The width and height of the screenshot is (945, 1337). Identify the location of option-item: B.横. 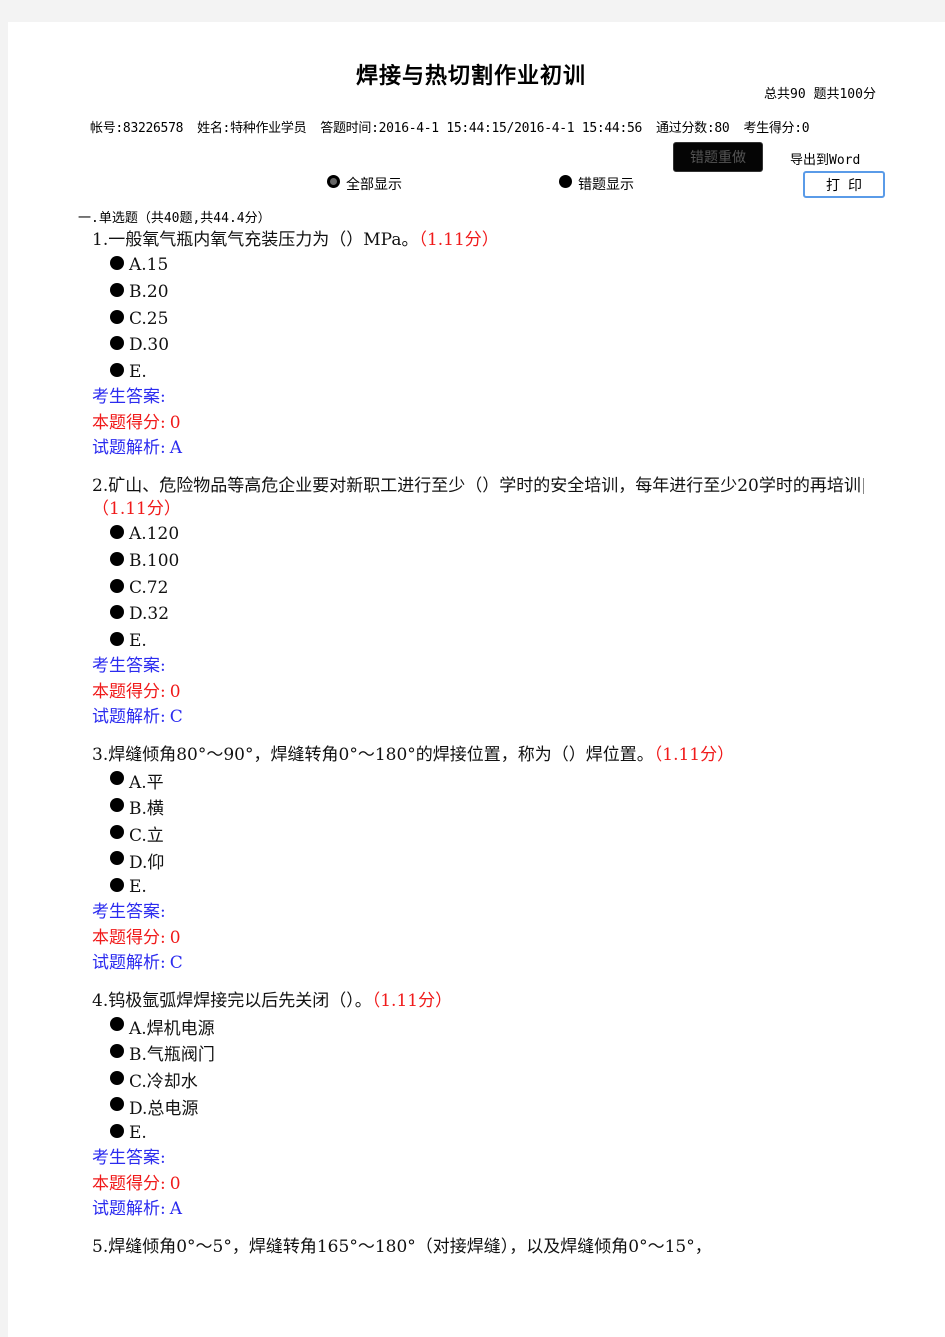
(487, 807).